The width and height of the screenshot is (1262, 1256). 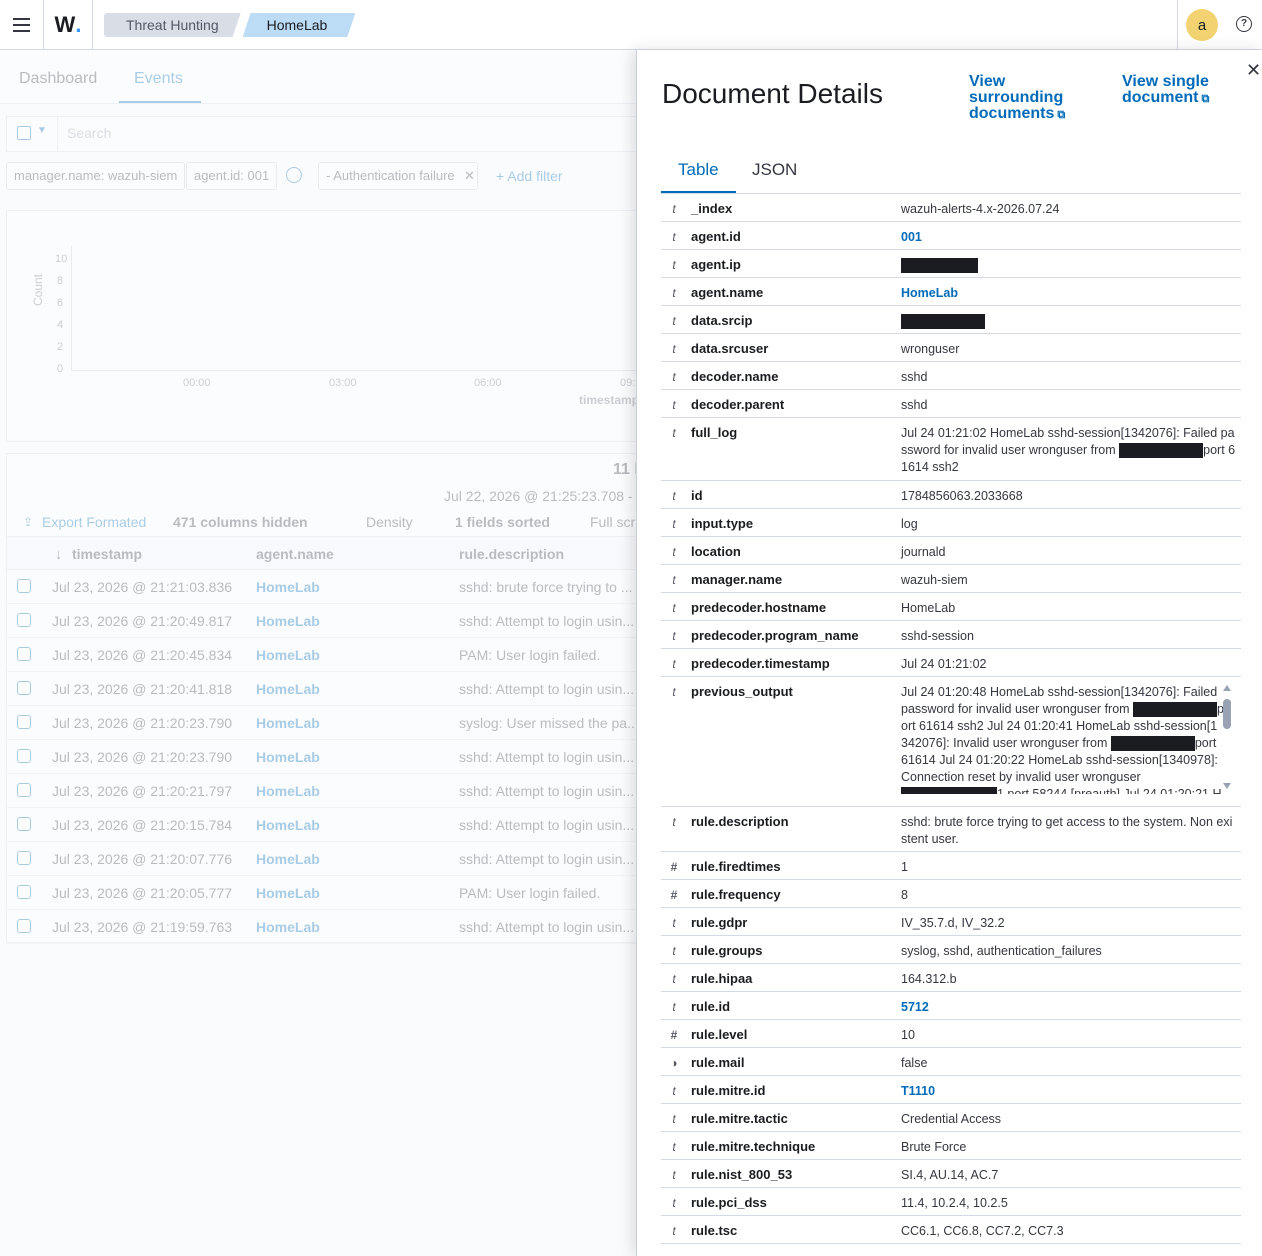 What do you see at coordinates (740, 821) in the screenshot?
I see `field-name: rule.description` at bounding box center [740, 821].